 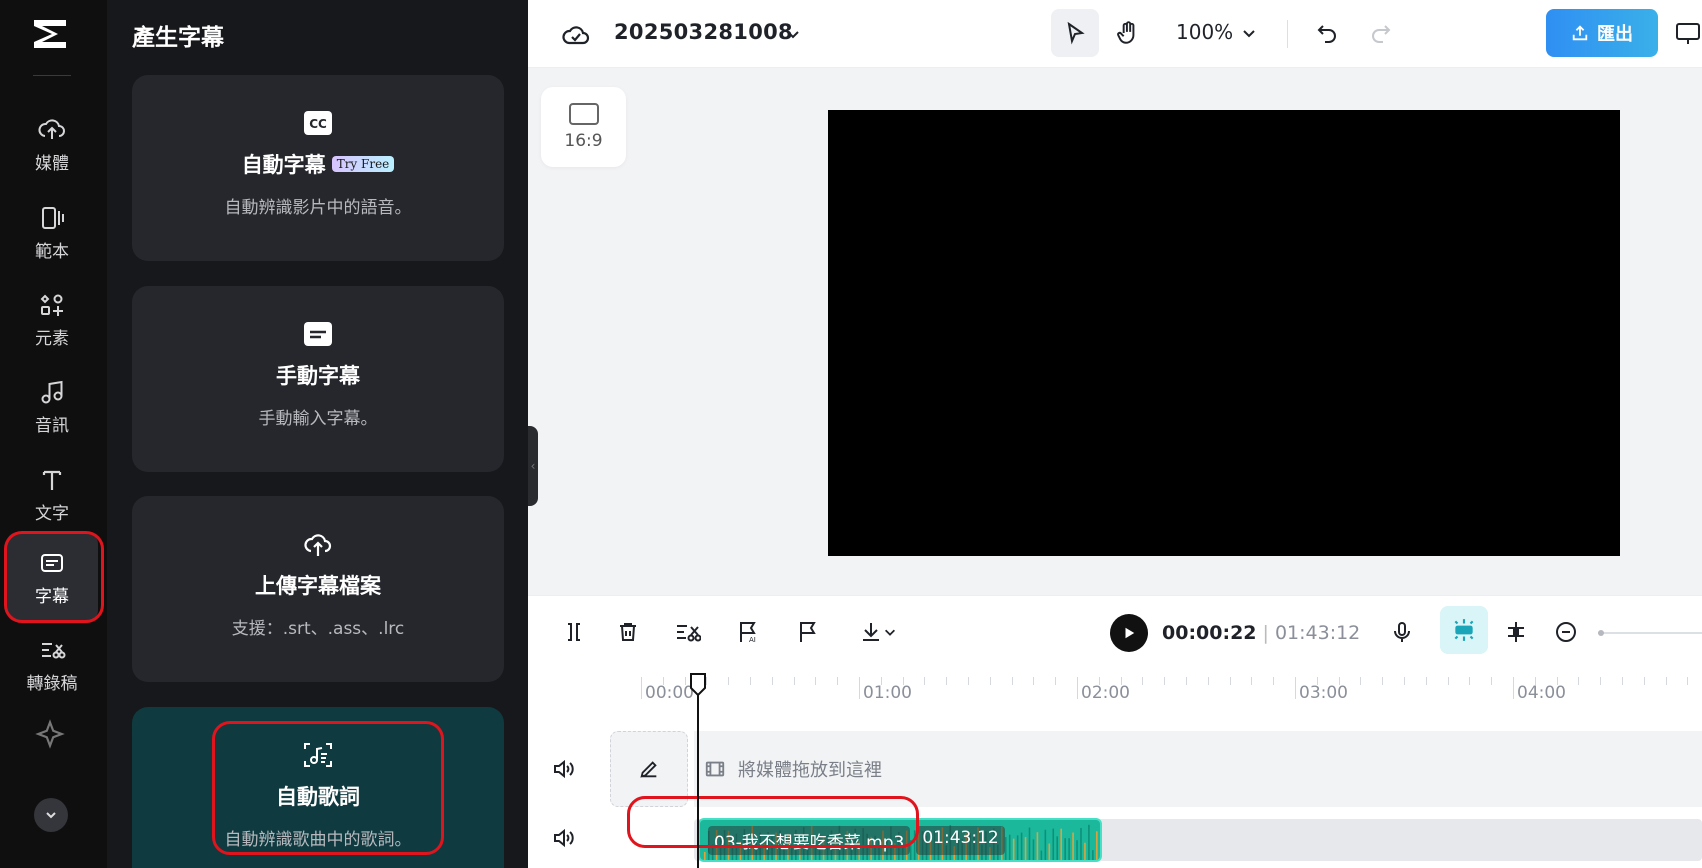 I want to click on cover-edit-button, so click(x=649, y=769).